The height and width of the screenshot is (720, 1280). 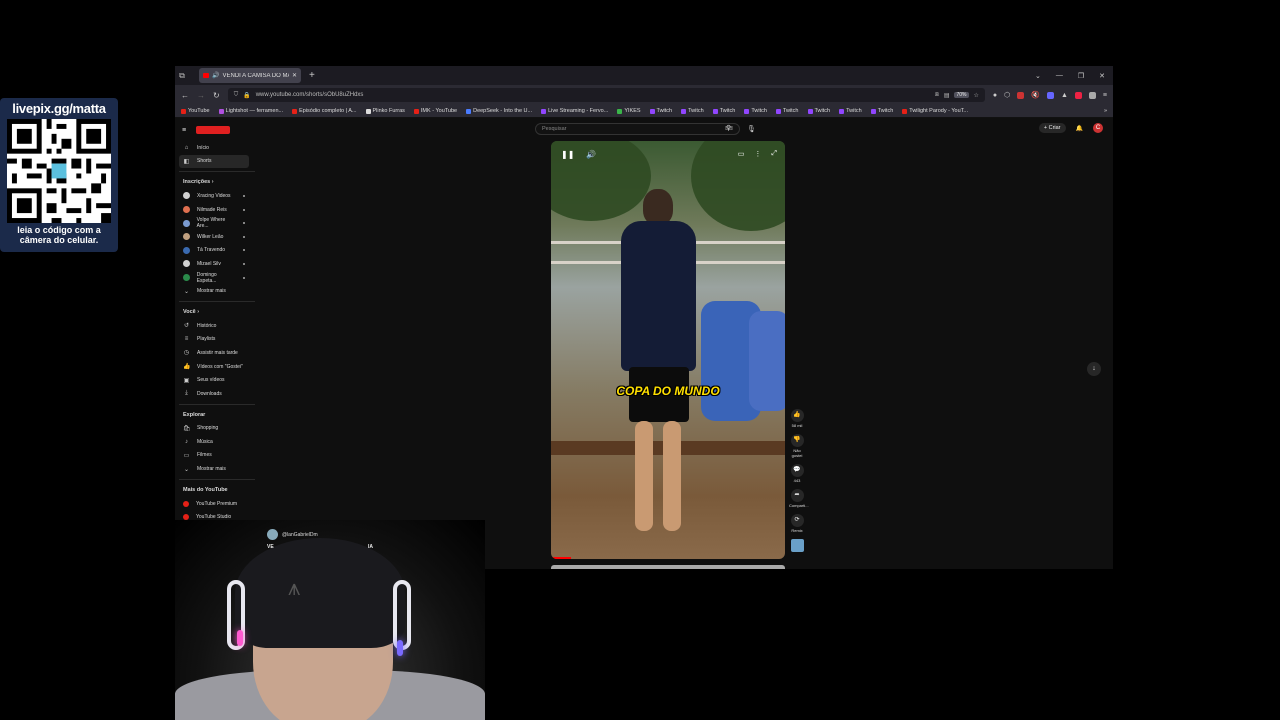 I want to click on zoom-level: 70%, so click(x=961, y=95).